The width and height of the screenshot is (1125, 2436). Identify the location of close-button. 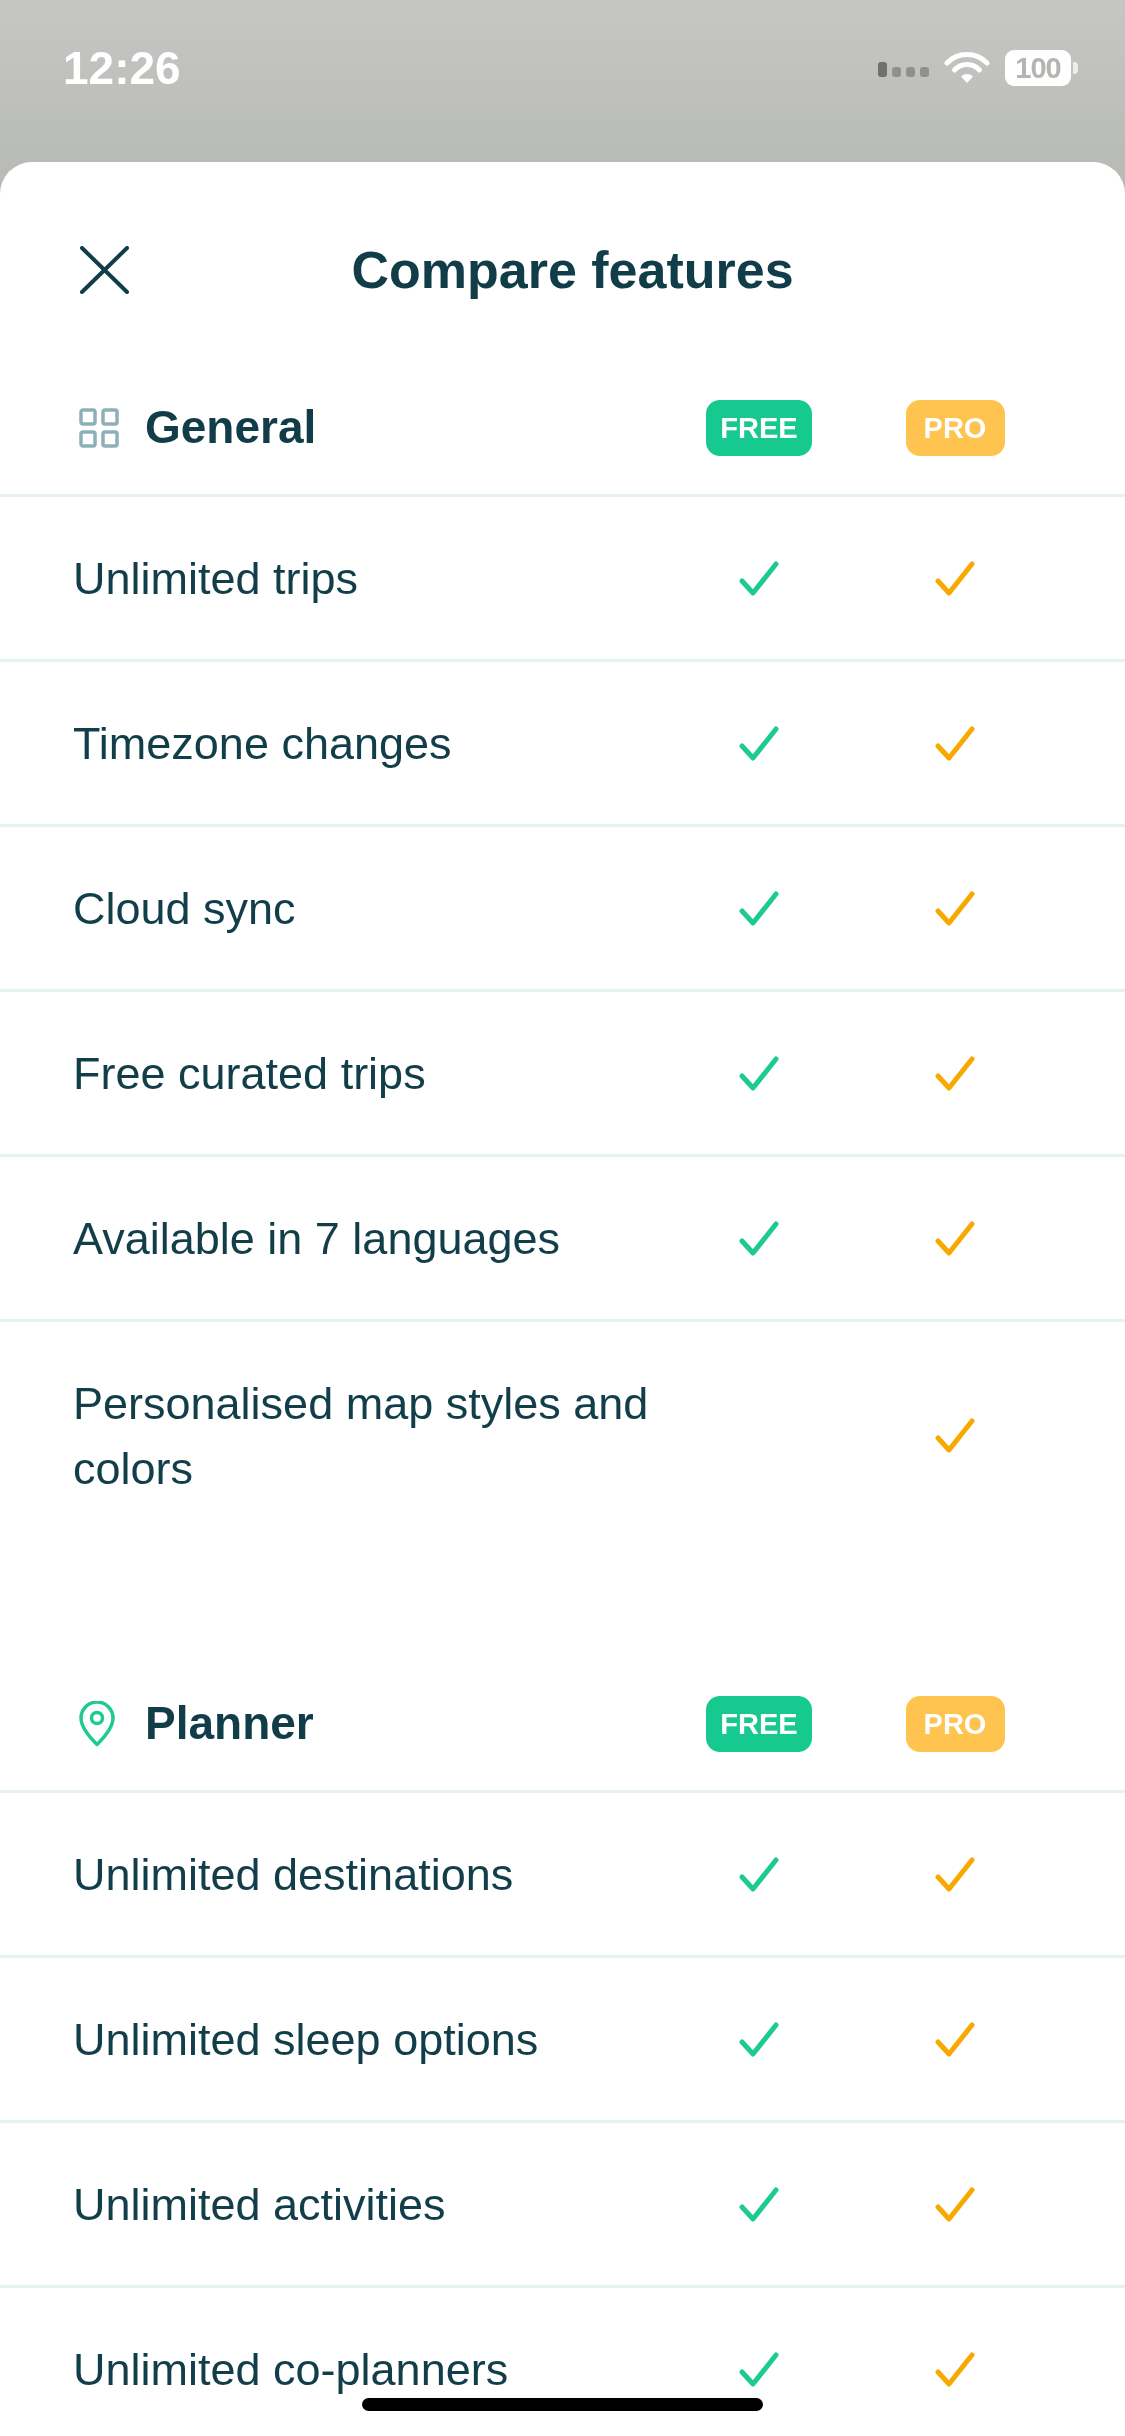
(104, 270).